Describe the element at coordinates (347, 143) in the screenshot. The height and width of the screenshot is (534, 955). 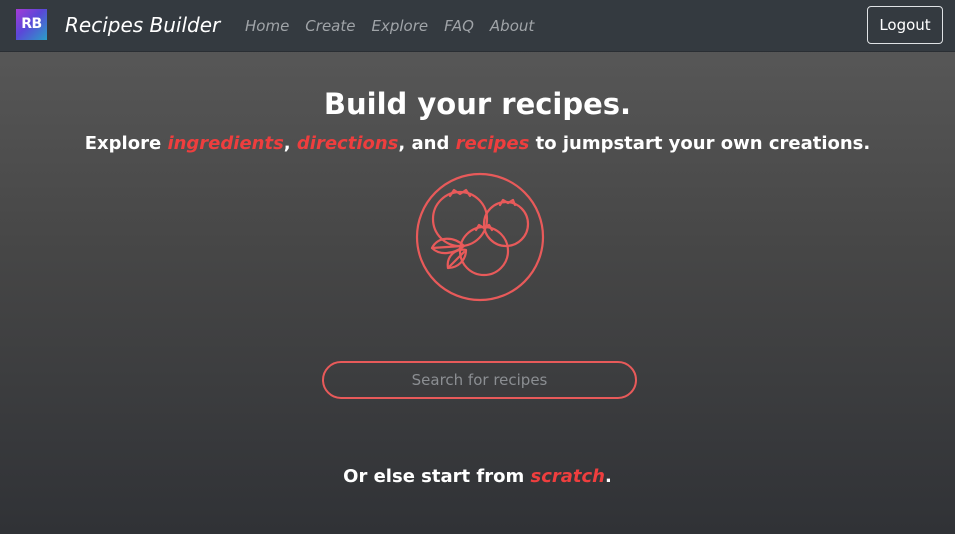
I see `directions-link: directions` at that location.